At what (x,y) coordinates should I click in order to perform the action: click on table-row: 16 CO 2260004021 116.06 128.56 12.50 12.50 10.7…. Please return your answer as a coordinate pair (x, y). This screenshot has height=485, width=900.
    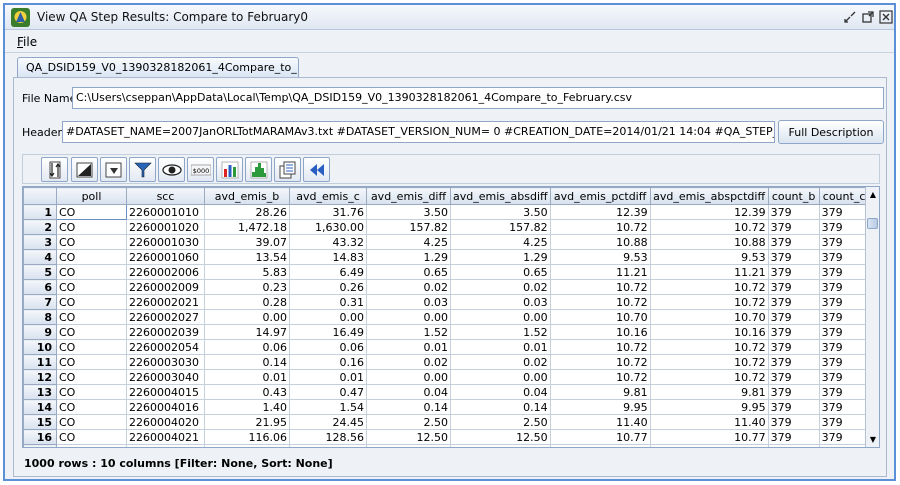
    Looking at the image, I should click on (446, 437).